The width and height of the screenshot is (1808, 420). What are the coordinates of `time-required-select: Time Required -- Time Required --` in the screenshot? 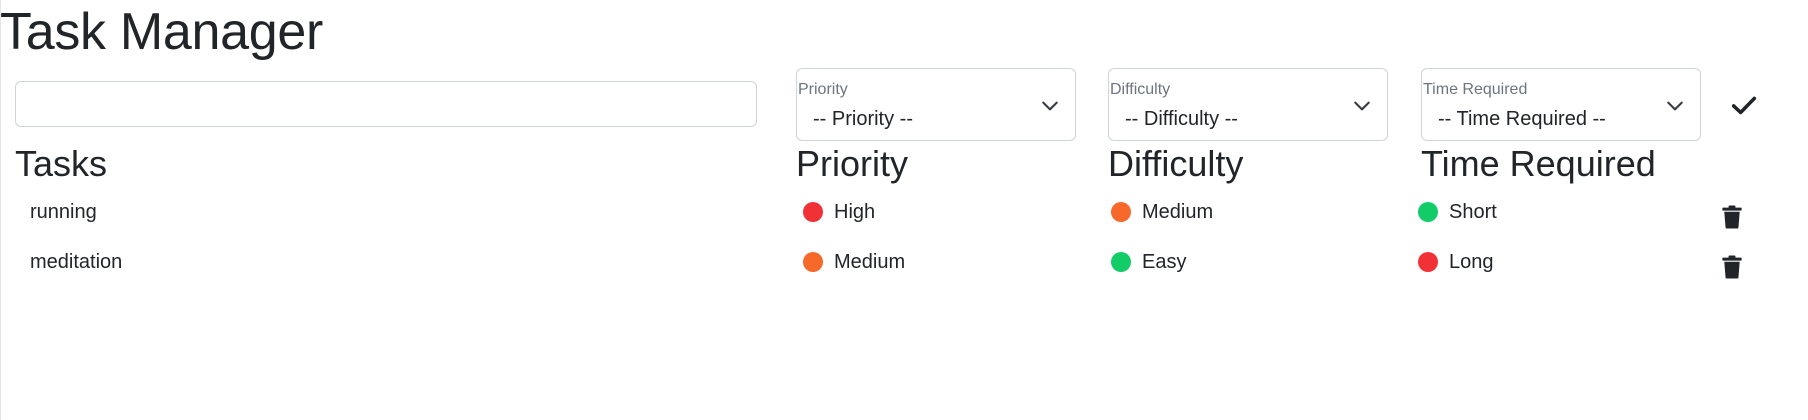 It's located at (1561, 104).